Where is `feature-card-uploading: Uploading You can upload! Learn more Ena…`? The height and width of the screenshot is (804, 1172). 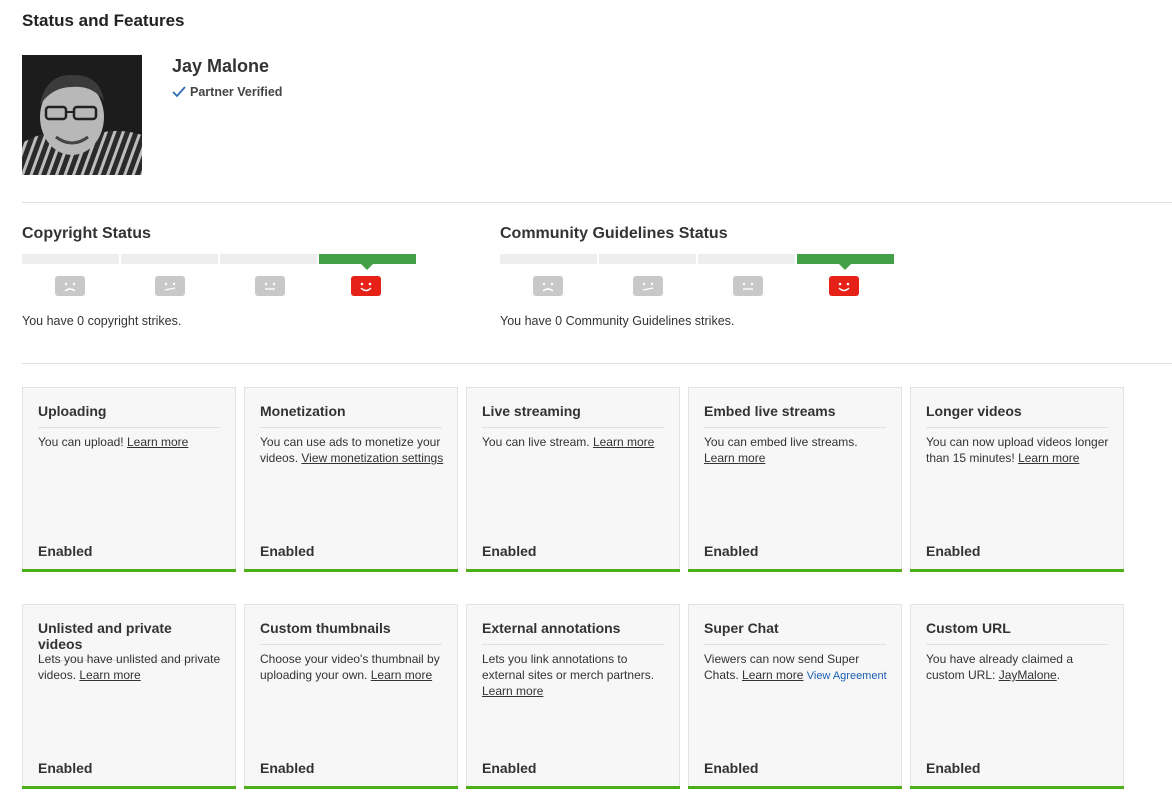 feature-card-uploading: Uploading You can upload! Learn more Ena… is located at coordinates (129, 479).